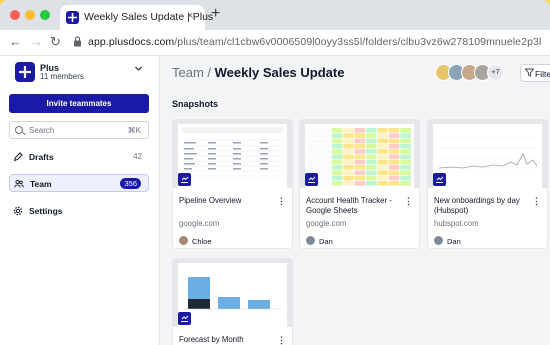  What do you see at coordinates (275, 15) in the screenshot?
I see `tab-bar: Weekly Sales Update | Plus × +` at bounding box center [275, 15].